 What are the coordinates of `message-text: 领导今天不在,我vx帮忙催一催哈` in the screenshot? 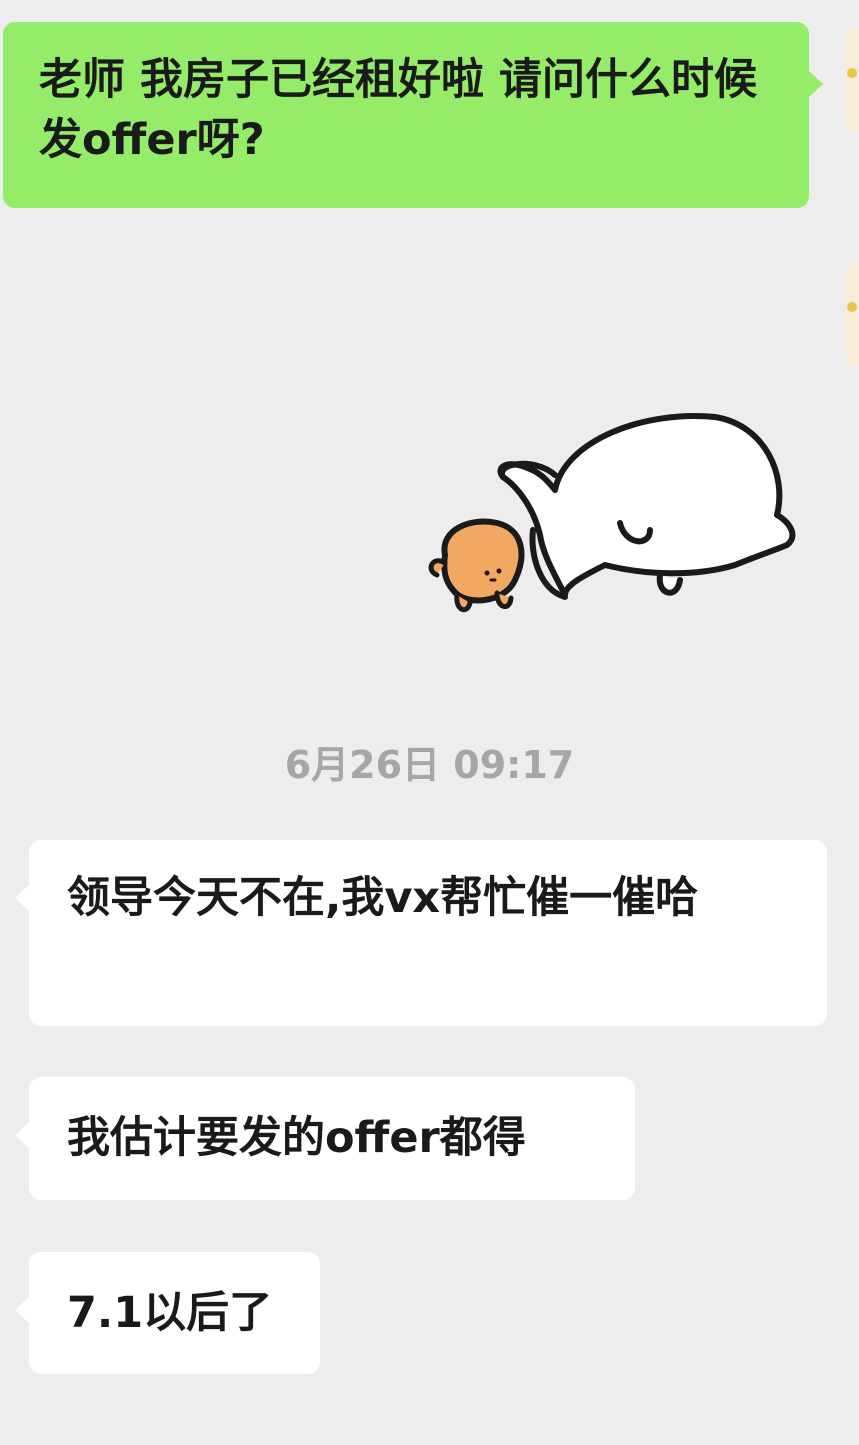 It's located at (383, 898).